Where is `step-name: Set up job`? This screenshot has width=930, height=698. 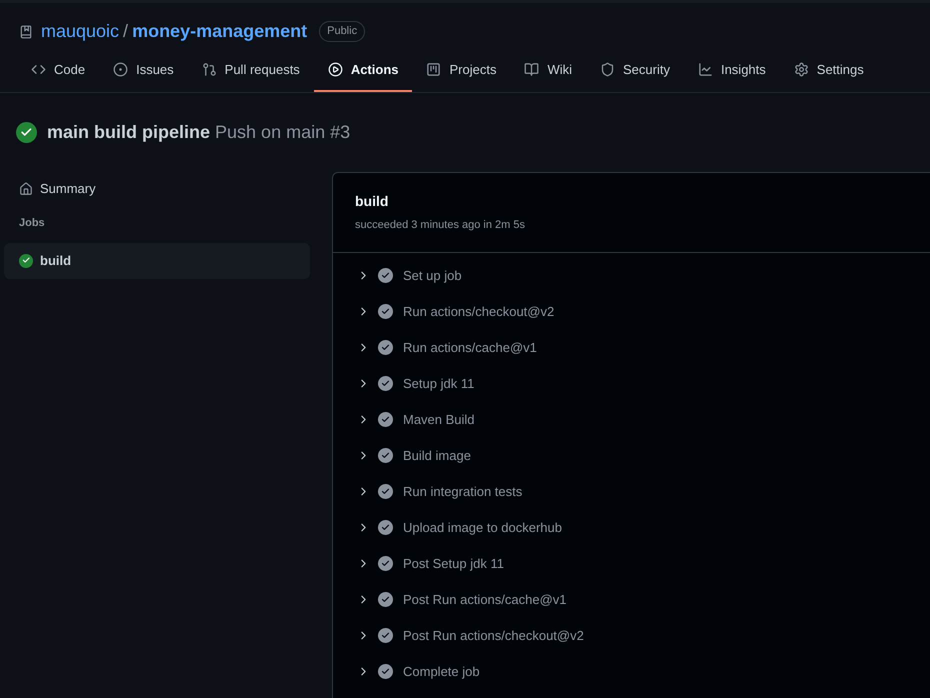 step-name: Set up job is located at coordinates (432, 275).